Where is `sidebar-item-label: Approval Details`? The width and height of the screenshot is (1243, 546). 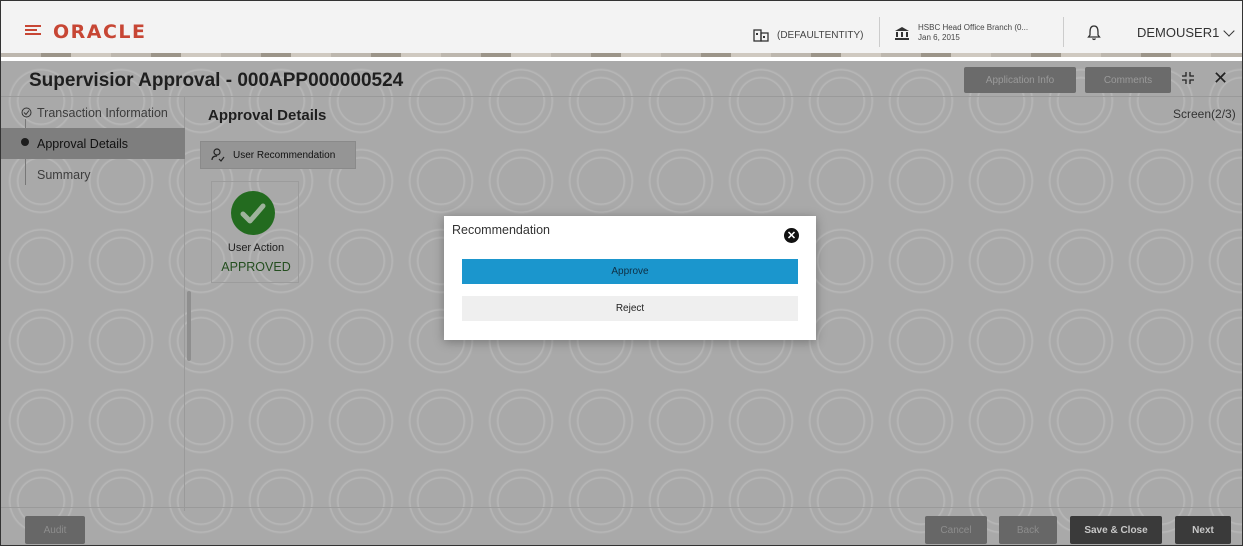 sidebar-item-label: Approval Details is located at coordinates (83, 143).